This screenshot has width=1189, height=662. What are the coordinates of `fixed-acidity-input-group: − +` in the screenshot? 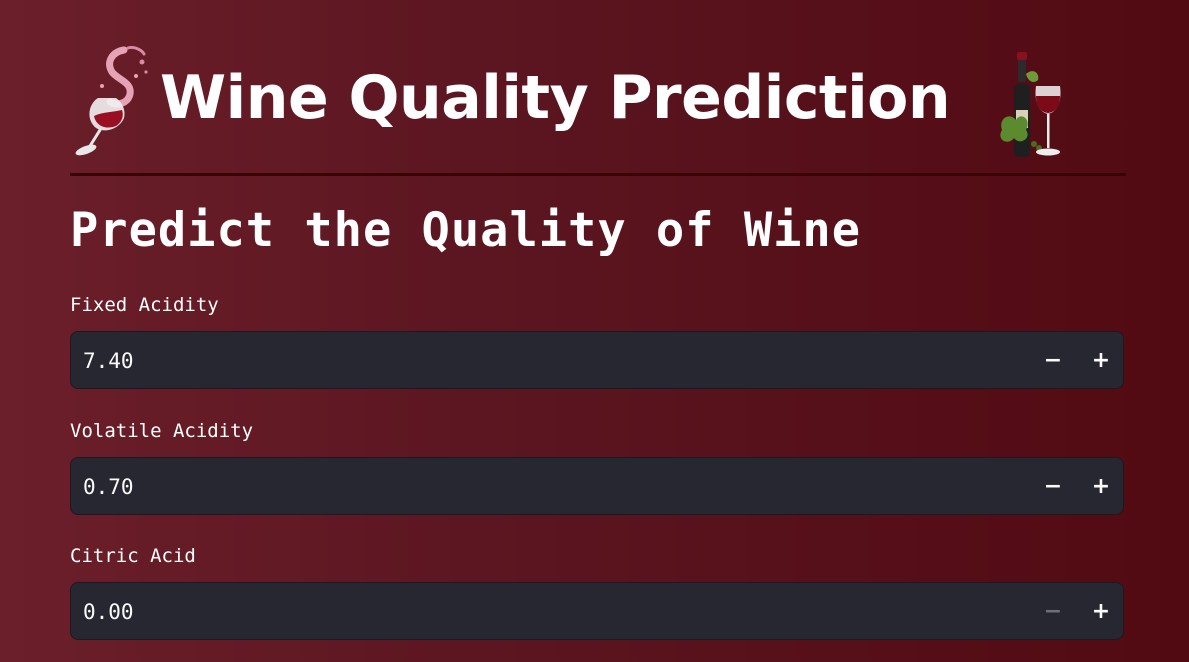 It's located at (597, 360).